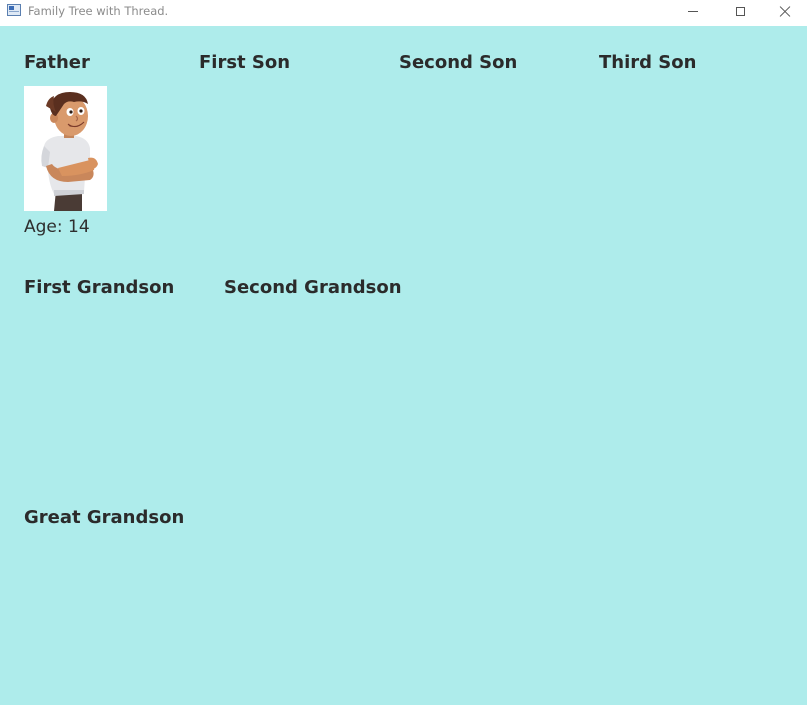  I want to click on close-icon, so click(785, 11).